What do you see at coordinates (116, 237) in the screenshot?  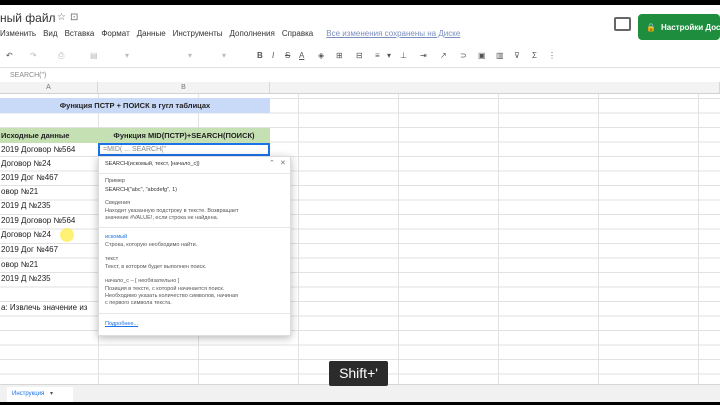 I see `argument-1-name: искомый` at bounding box center [116, 237].